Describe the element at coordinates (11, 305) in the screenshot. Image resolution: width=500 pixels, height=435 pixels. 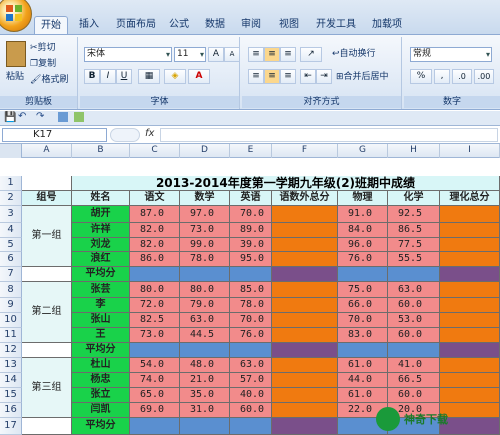
I see `row-header: 9` at that location.